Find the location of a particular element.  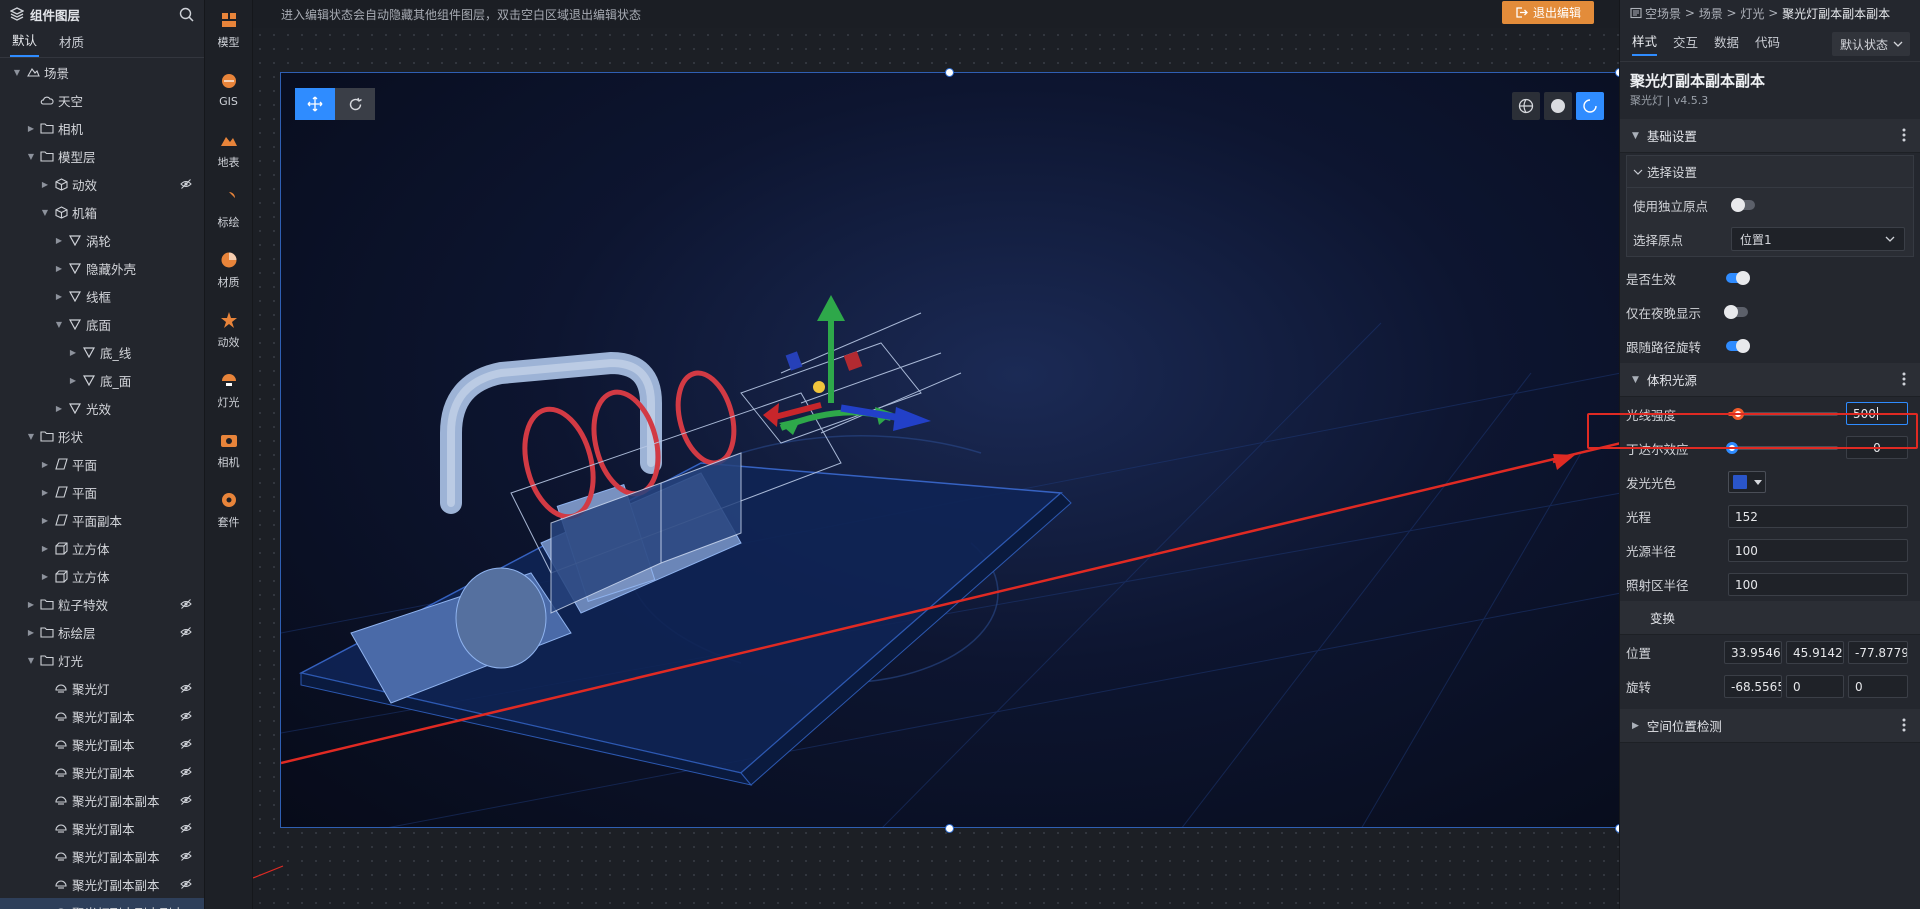

tree-item: ▶ 粒子特效 is located at coordinates (102, 604).